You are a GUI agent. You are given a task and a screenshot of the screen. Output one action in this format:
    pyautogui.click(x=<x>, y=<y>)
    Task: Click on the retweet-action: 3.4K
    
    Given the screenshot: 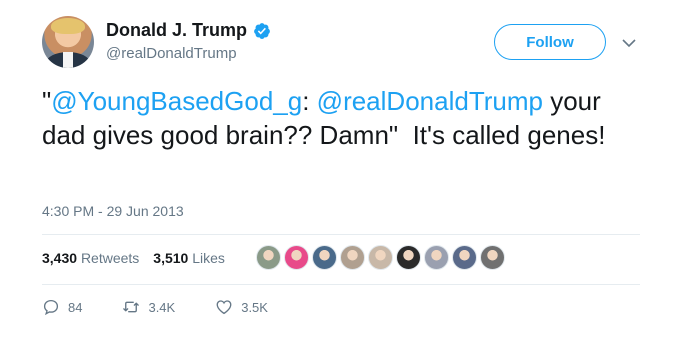 What is the action you would take?
    pyautogui.click(x=148, y=307)
    